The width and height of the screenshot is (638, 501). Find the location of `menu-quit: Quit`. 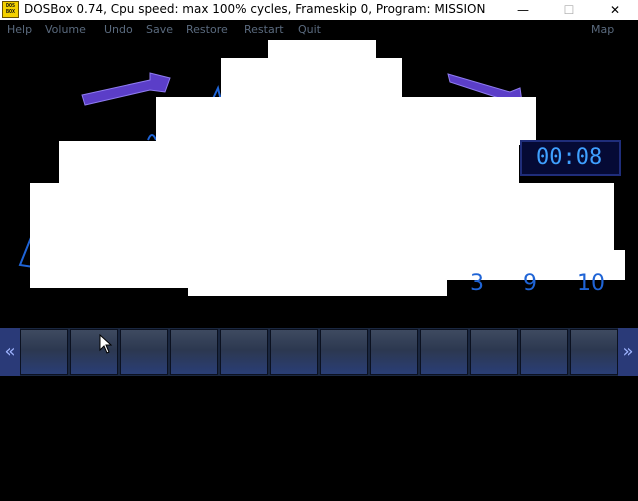

menu-quit: Quit is located at coordinates (309, 29).